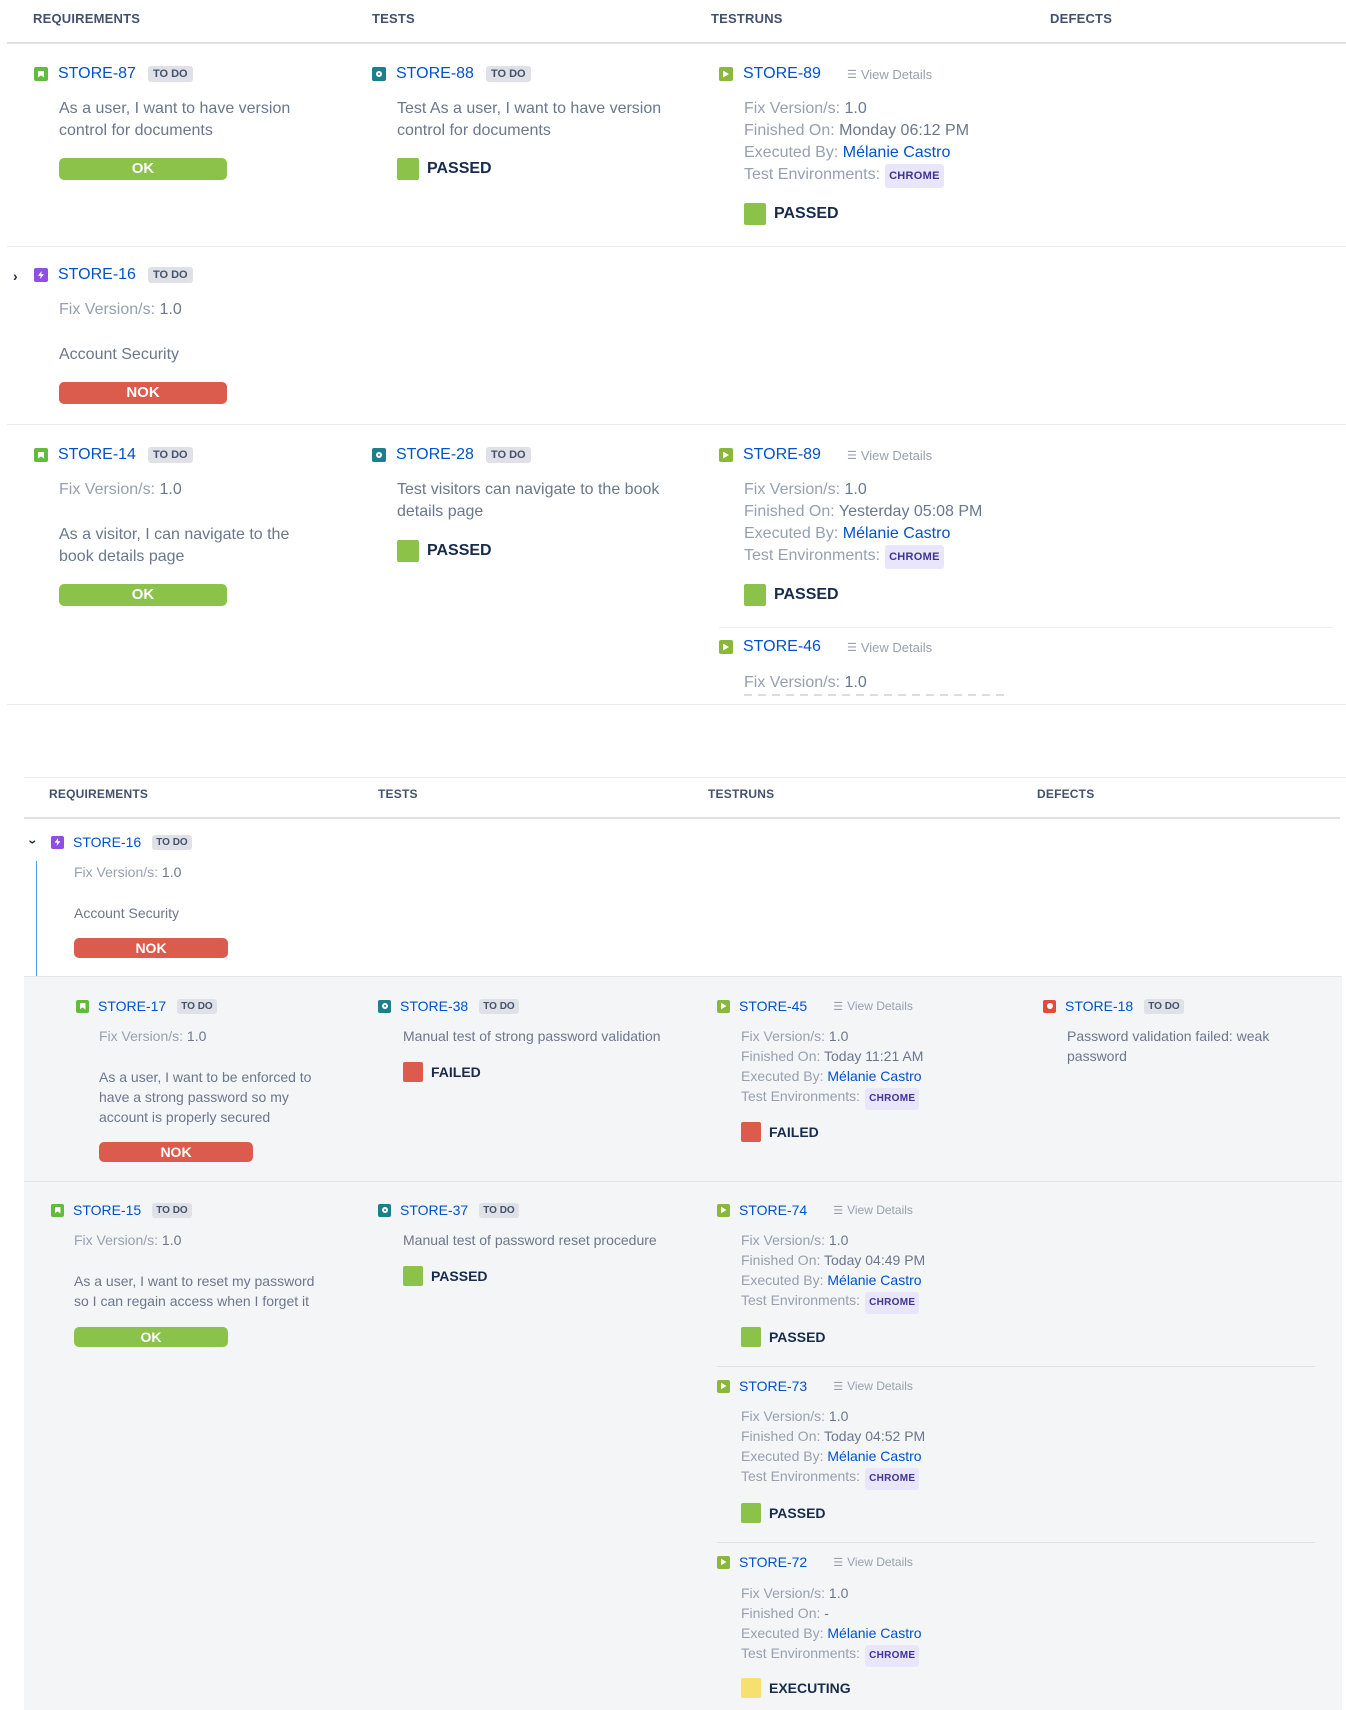 The width and height of the screenshot is (1346, 1710). I want to click on testrun-item: STORE-72 ☰ View Details, so click(815, 1562).